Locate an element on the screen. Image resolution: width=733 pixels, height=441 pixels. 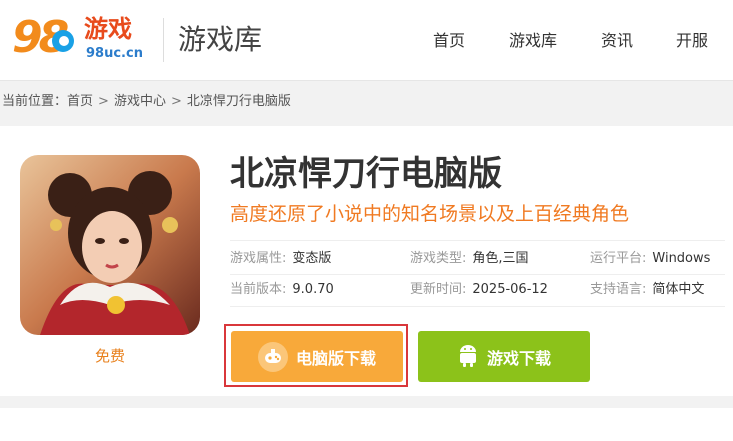
android-icon is located at coordinates (468, 357).